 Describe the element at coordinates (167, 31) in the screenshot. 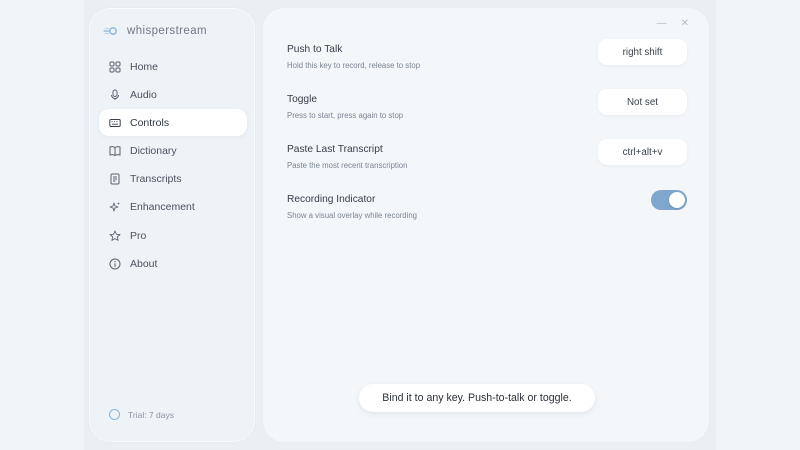

I see `brand-name: whisperstream` at that location.